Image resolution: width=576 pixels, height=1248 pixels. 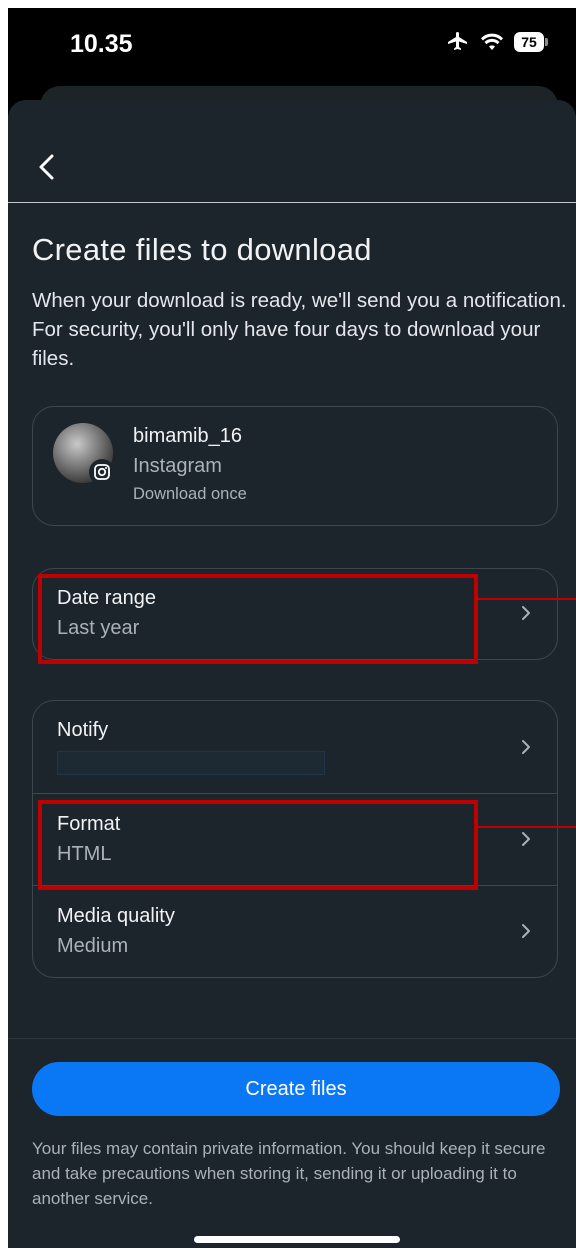 I want to click on wifi-icon, so click(x=492, y=41).